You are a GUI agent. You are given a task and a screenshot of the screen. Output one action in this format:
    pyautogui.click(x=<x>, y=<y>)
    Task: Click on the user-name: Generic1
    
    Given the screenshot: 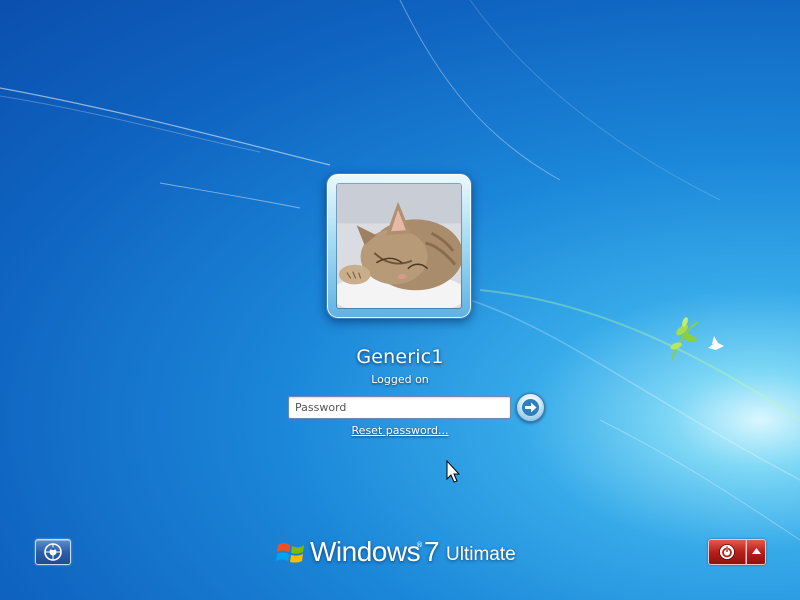 What is the action you would take?
    pyautogui.click(x=400, y=357)
    